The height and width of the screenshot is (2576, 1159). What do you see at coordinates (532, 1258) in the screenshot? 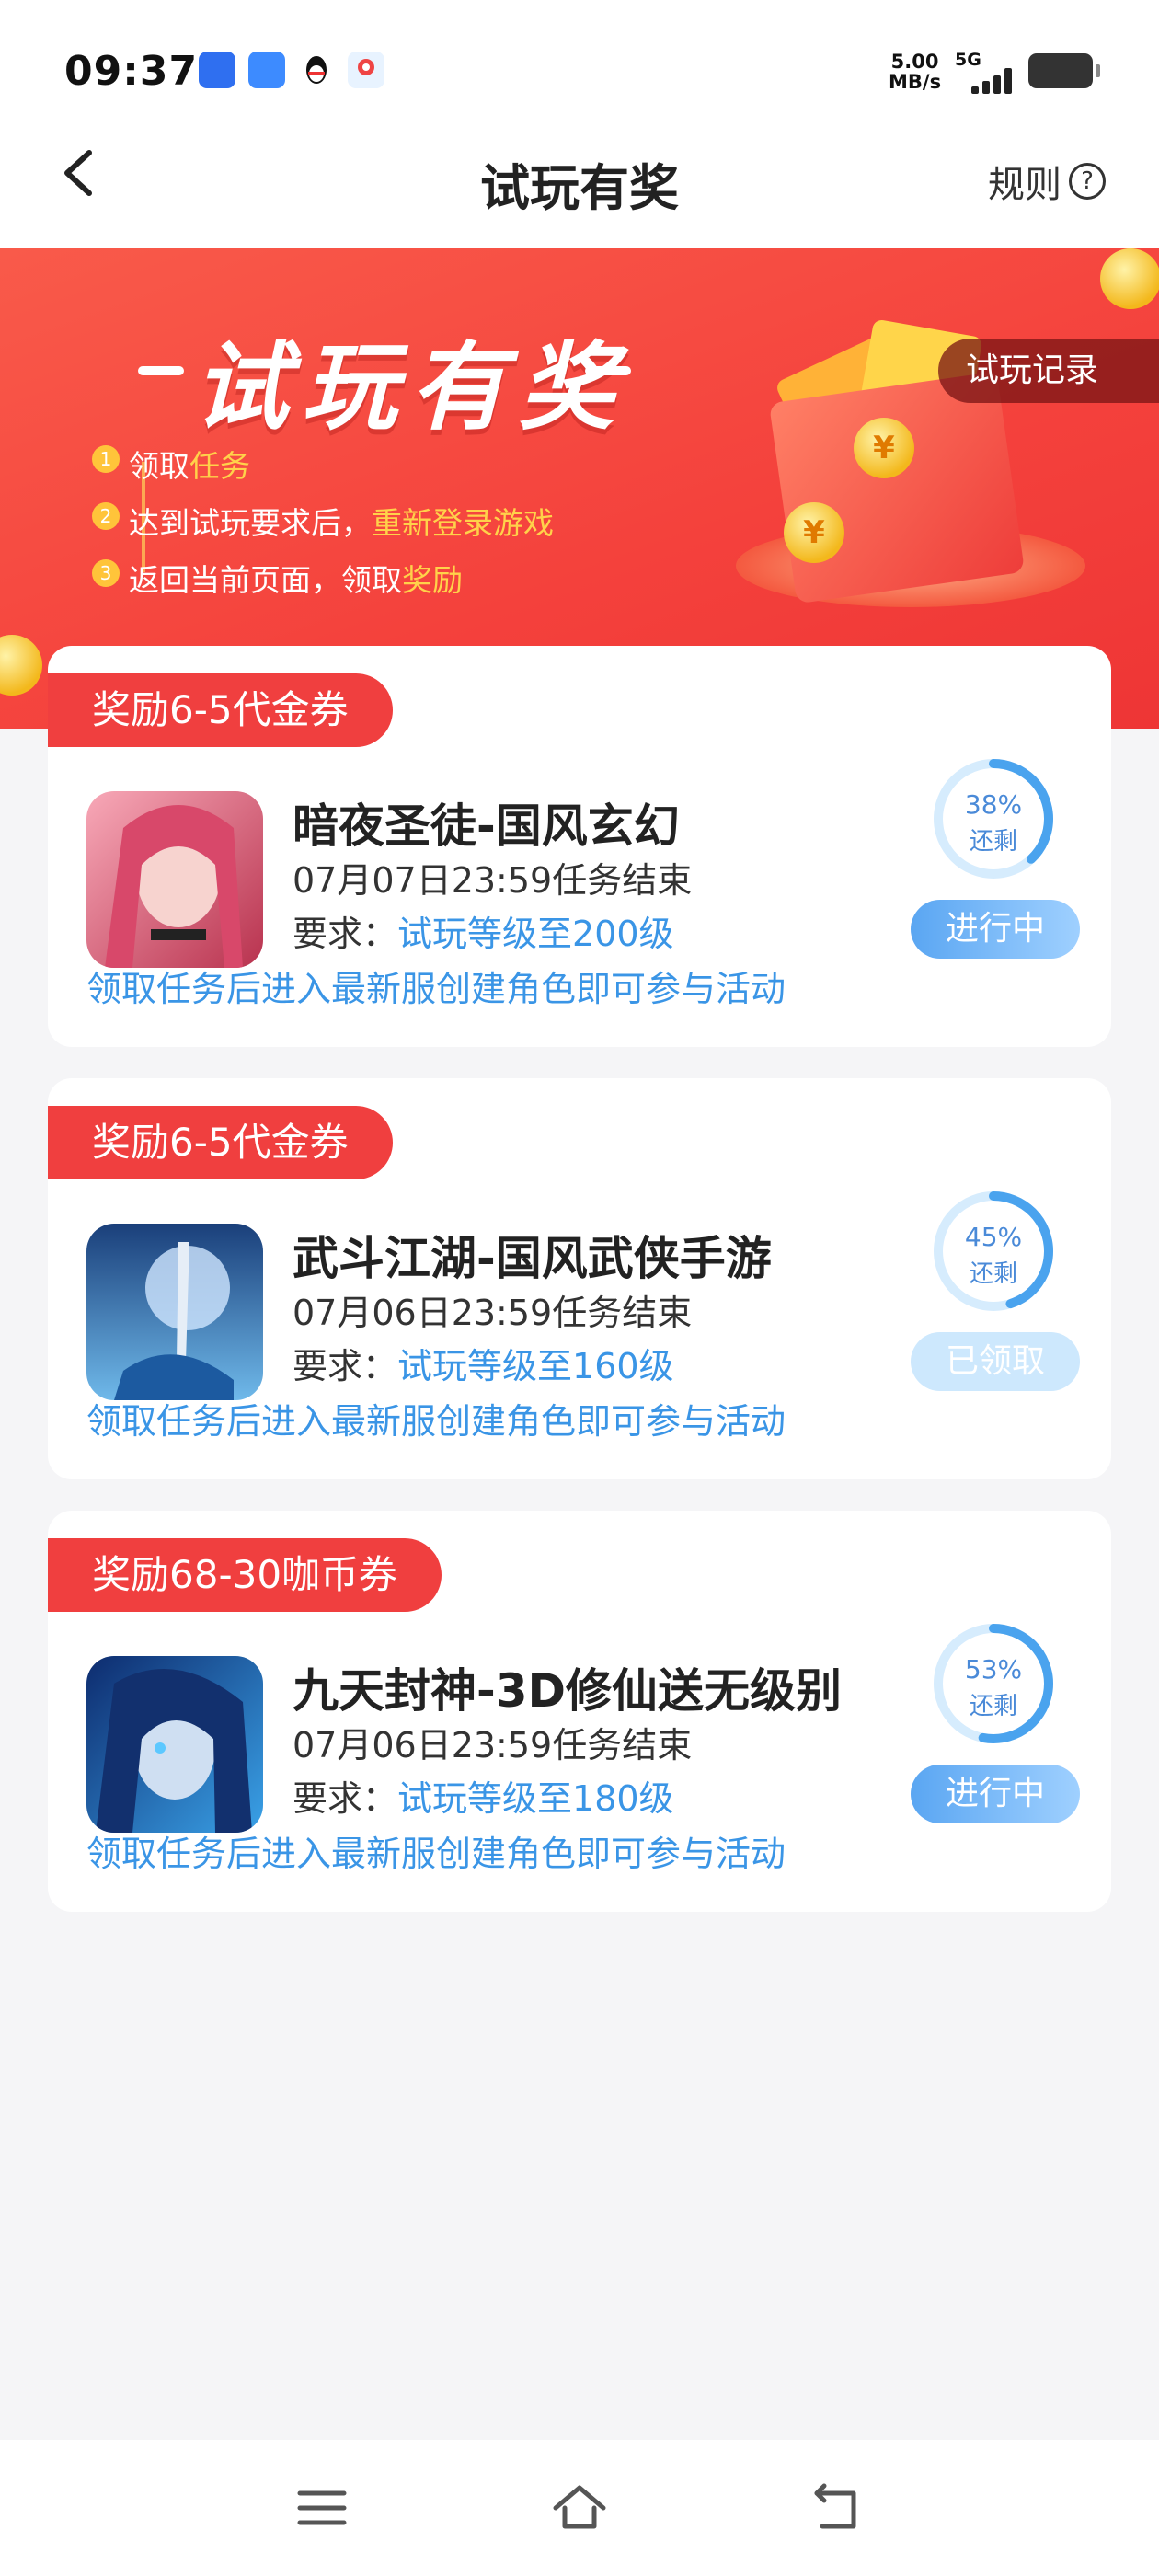
I see `game-name: 武斗江湖-国风武侠手游` at bounding box center [532, 1258].